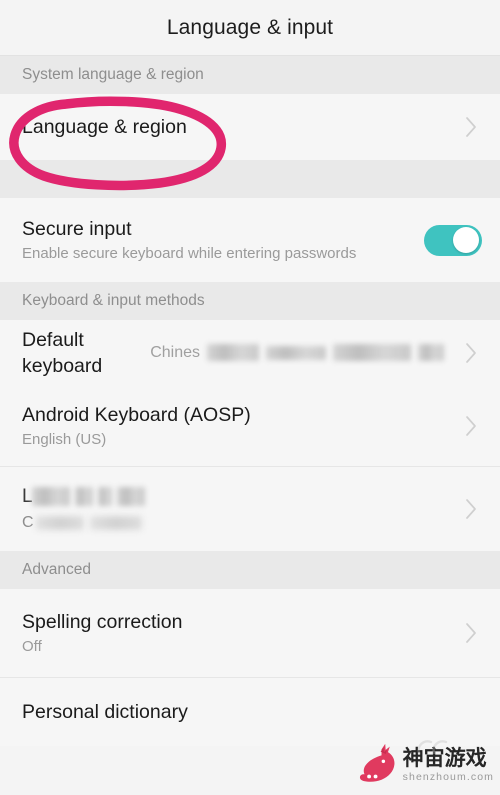 This screenshot has height=795, width=500. I want to click on row-title: Language & region, so click(104, 127).